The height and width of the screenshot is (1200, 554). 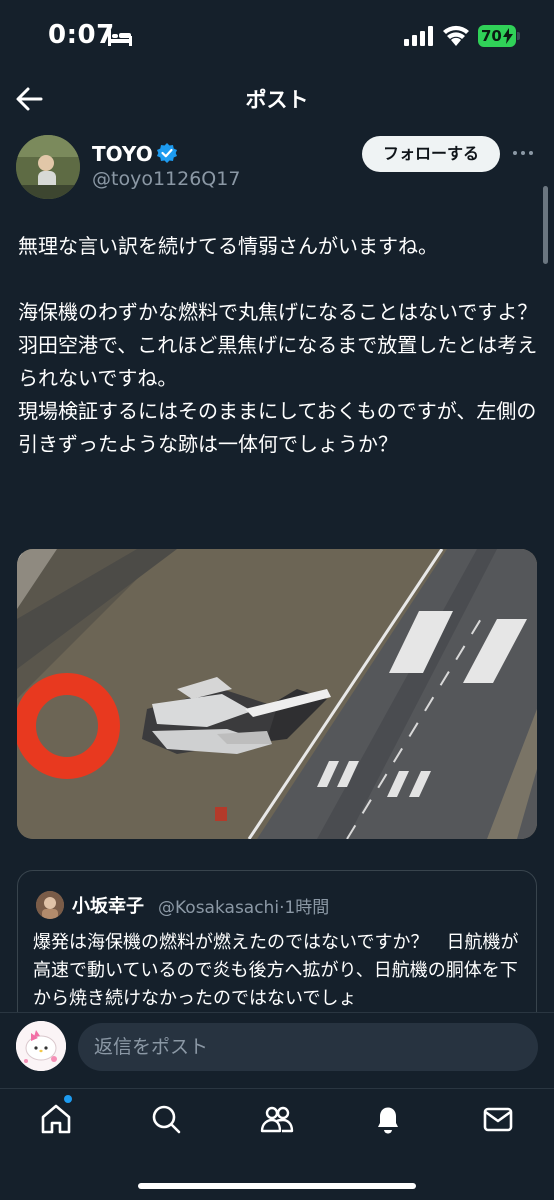 I want to click on messages-icon, so click(x=498, y=1119).